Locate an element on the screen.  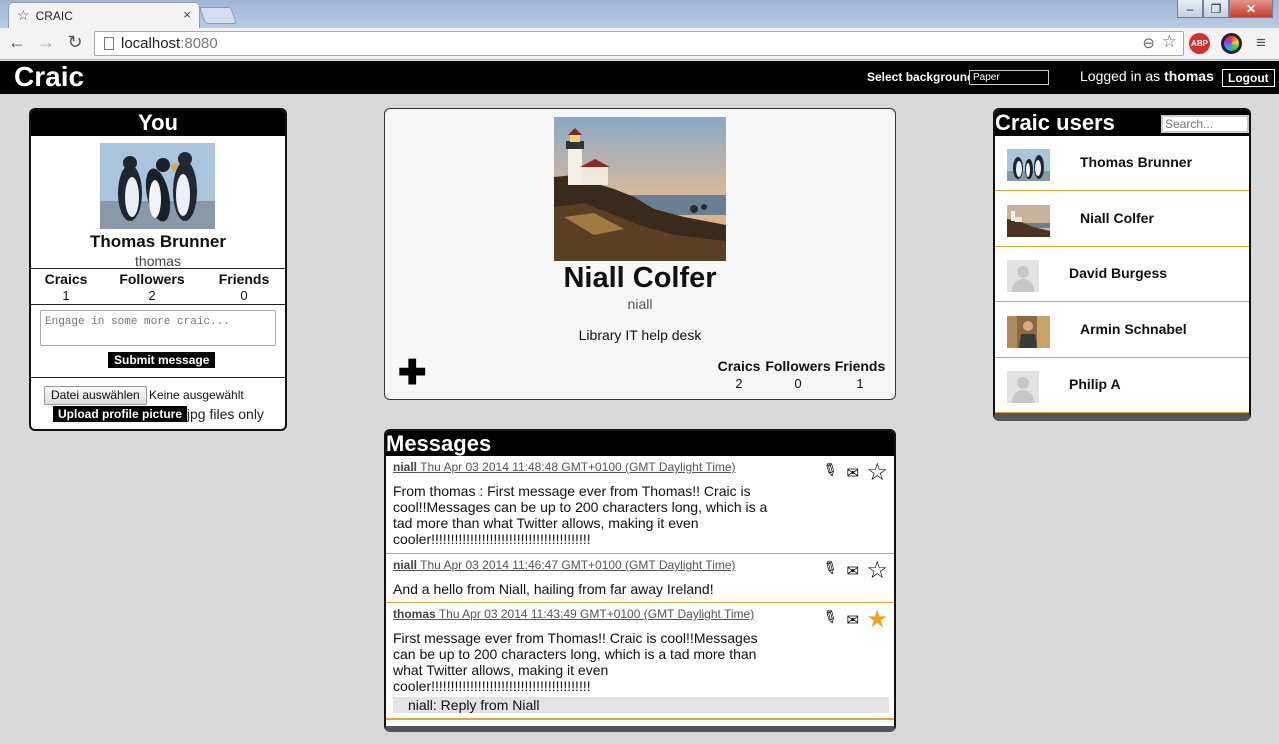
my-stat-followers: Followers 2 is located at coordinates (152, 287).